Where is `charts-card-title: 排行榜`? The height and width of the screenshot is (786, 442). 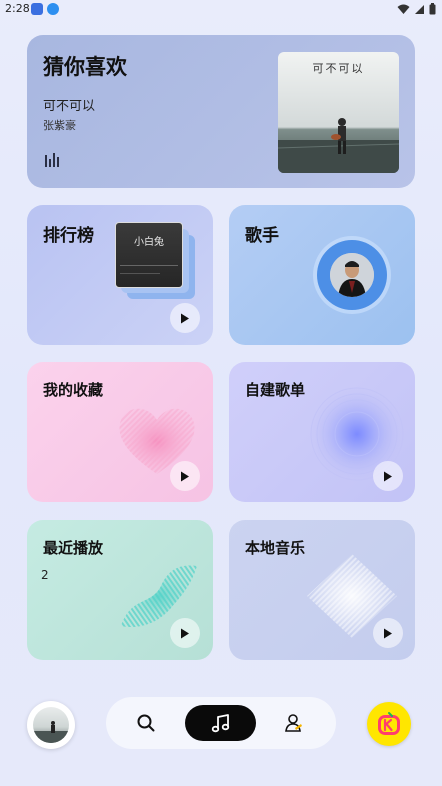
charts-card-title: 排行榜 is located at coordinates (68, 236).